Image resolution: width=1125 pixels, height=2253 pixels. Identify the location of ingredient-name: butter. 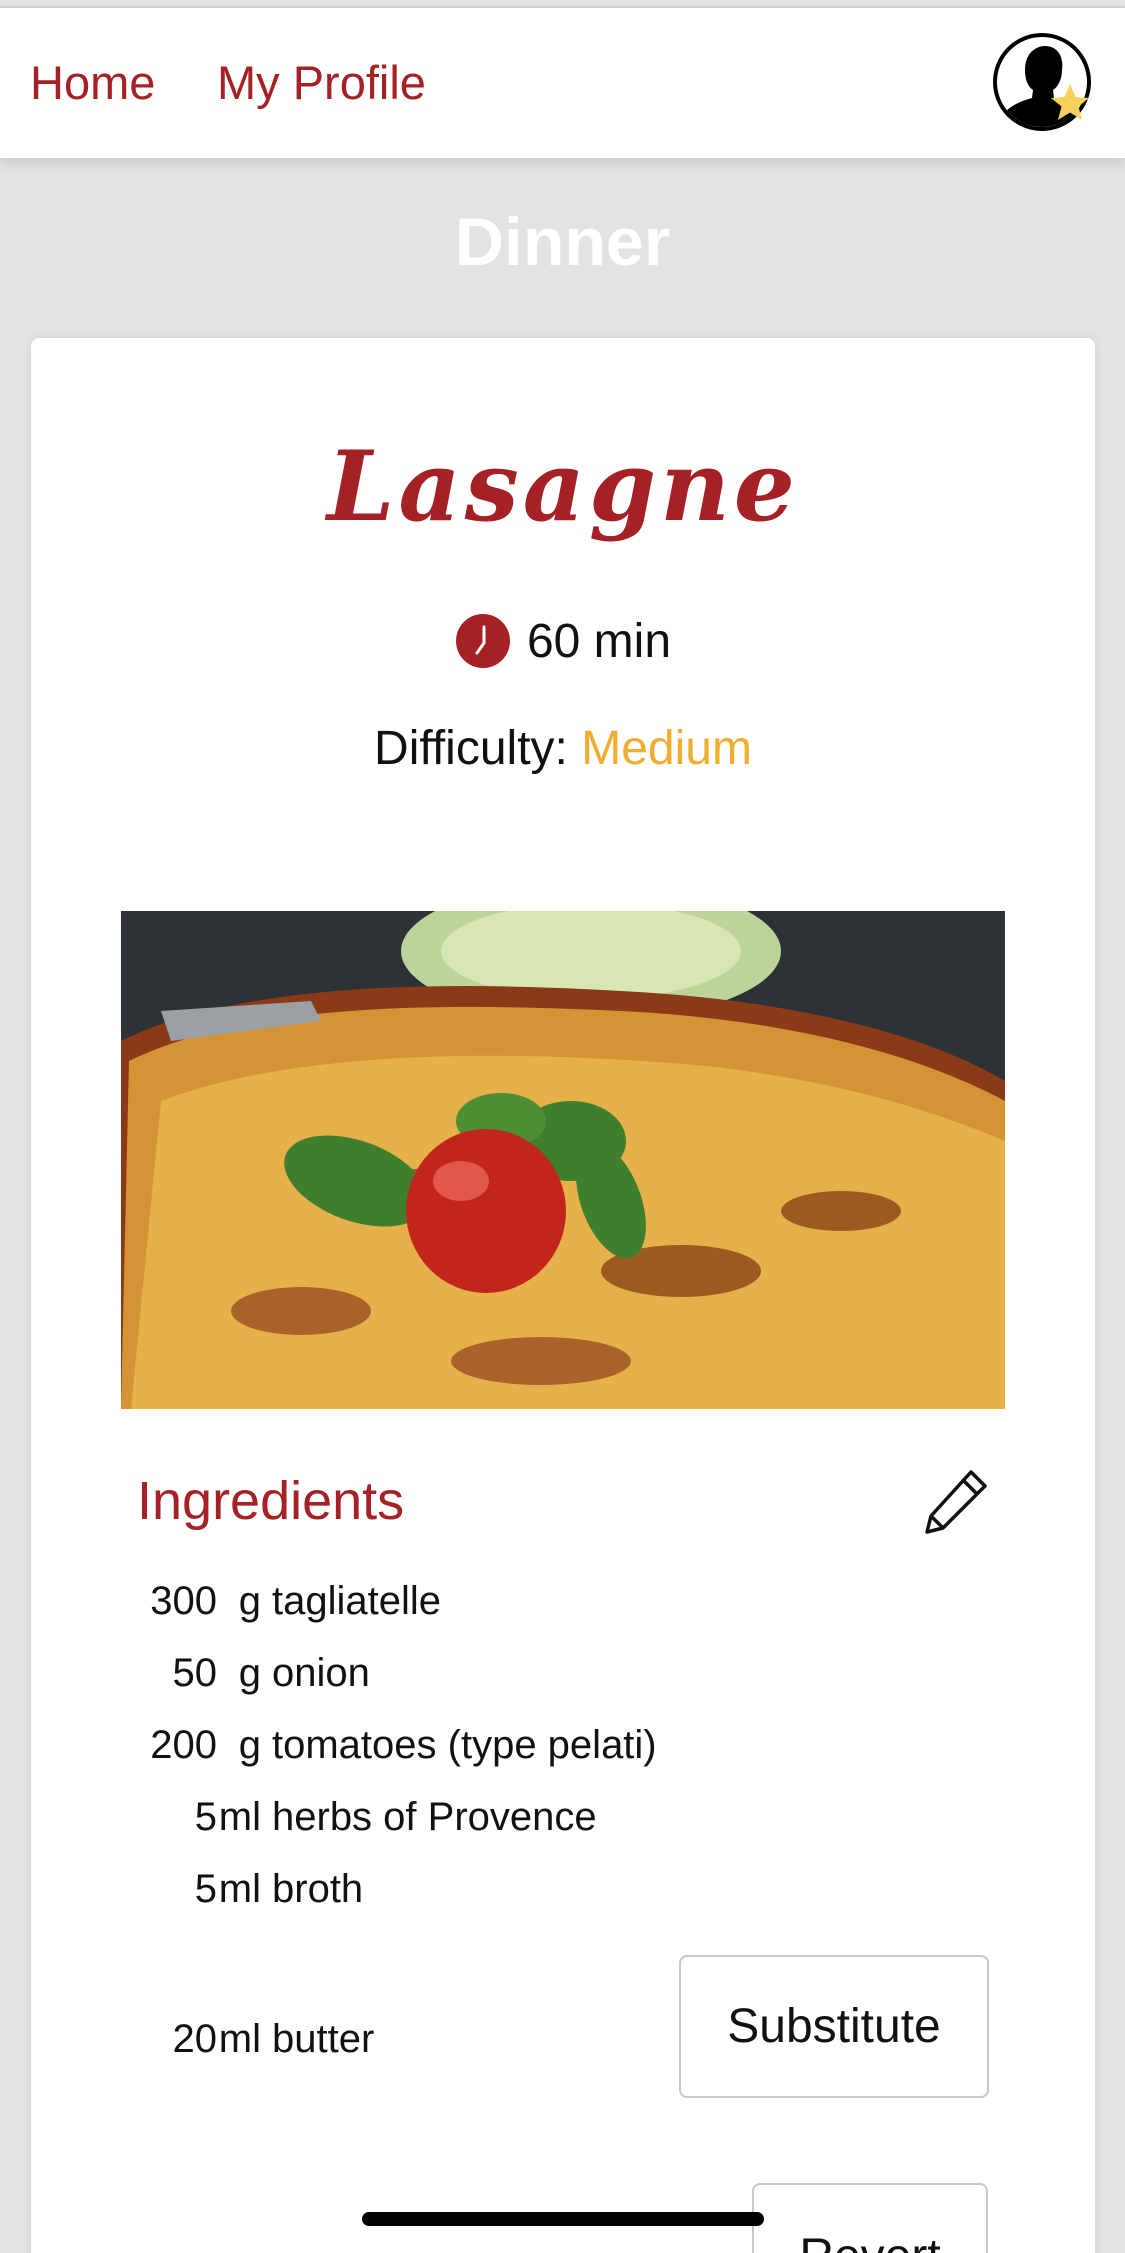
(323, 2039).